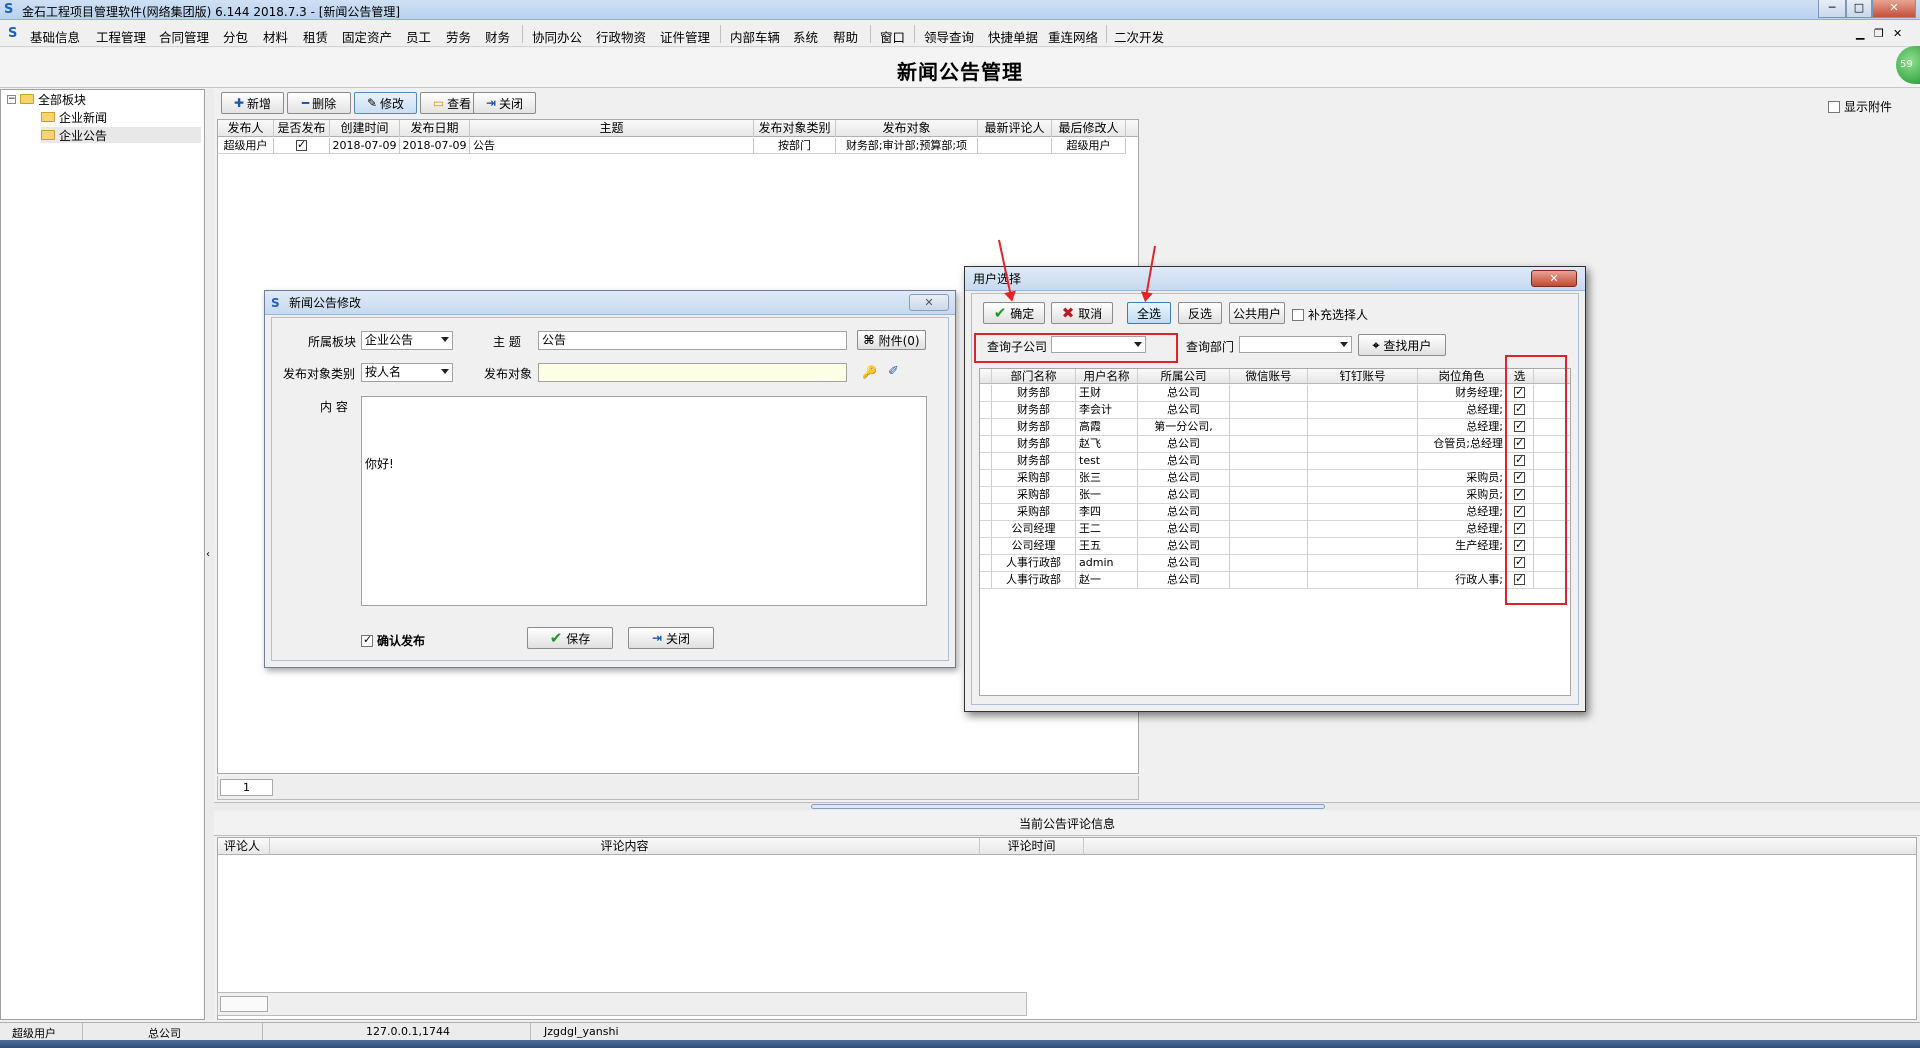 This screenshot has height=1048, width=1920. Describe the element at coordinates (184, 36) in the screenshot. I see `menu-item: 合同管理` at that location.